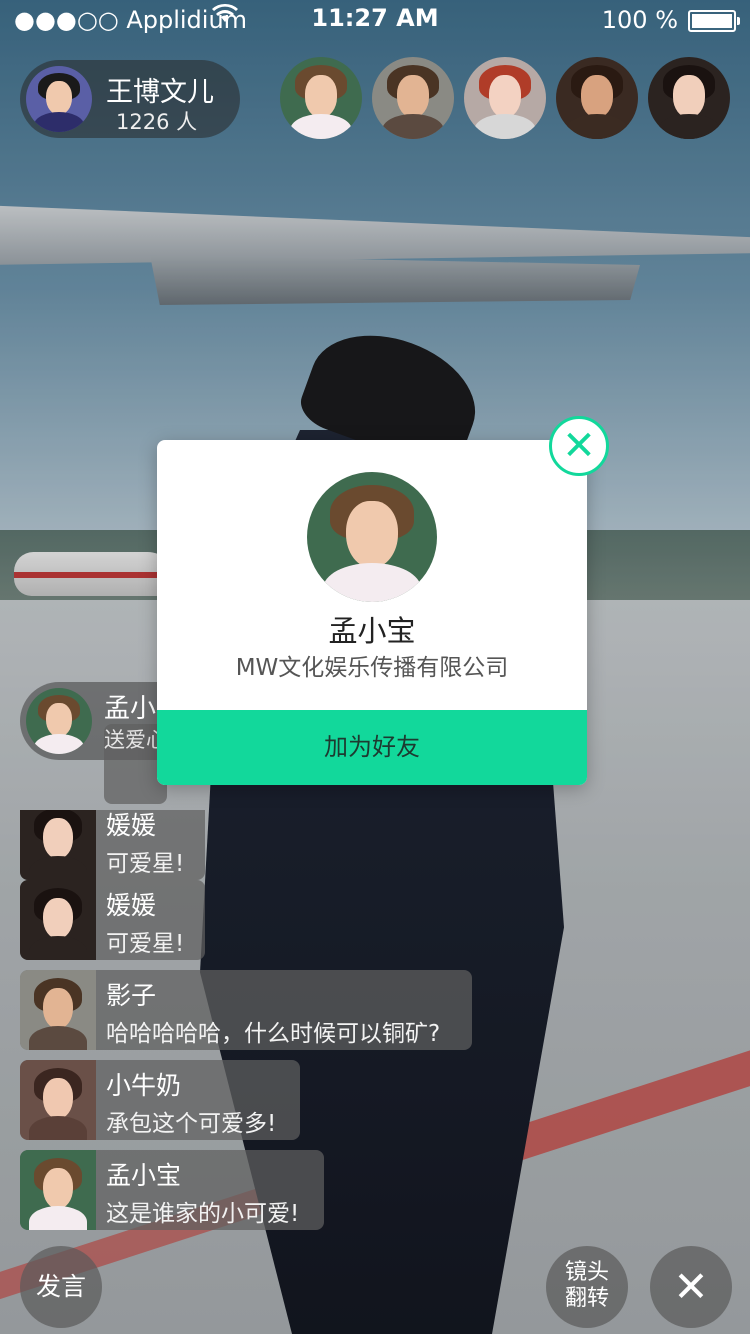  Describe the element at coordinates (691, 1287) in the screenshot. I see `close-live-button: ✕` at that location.